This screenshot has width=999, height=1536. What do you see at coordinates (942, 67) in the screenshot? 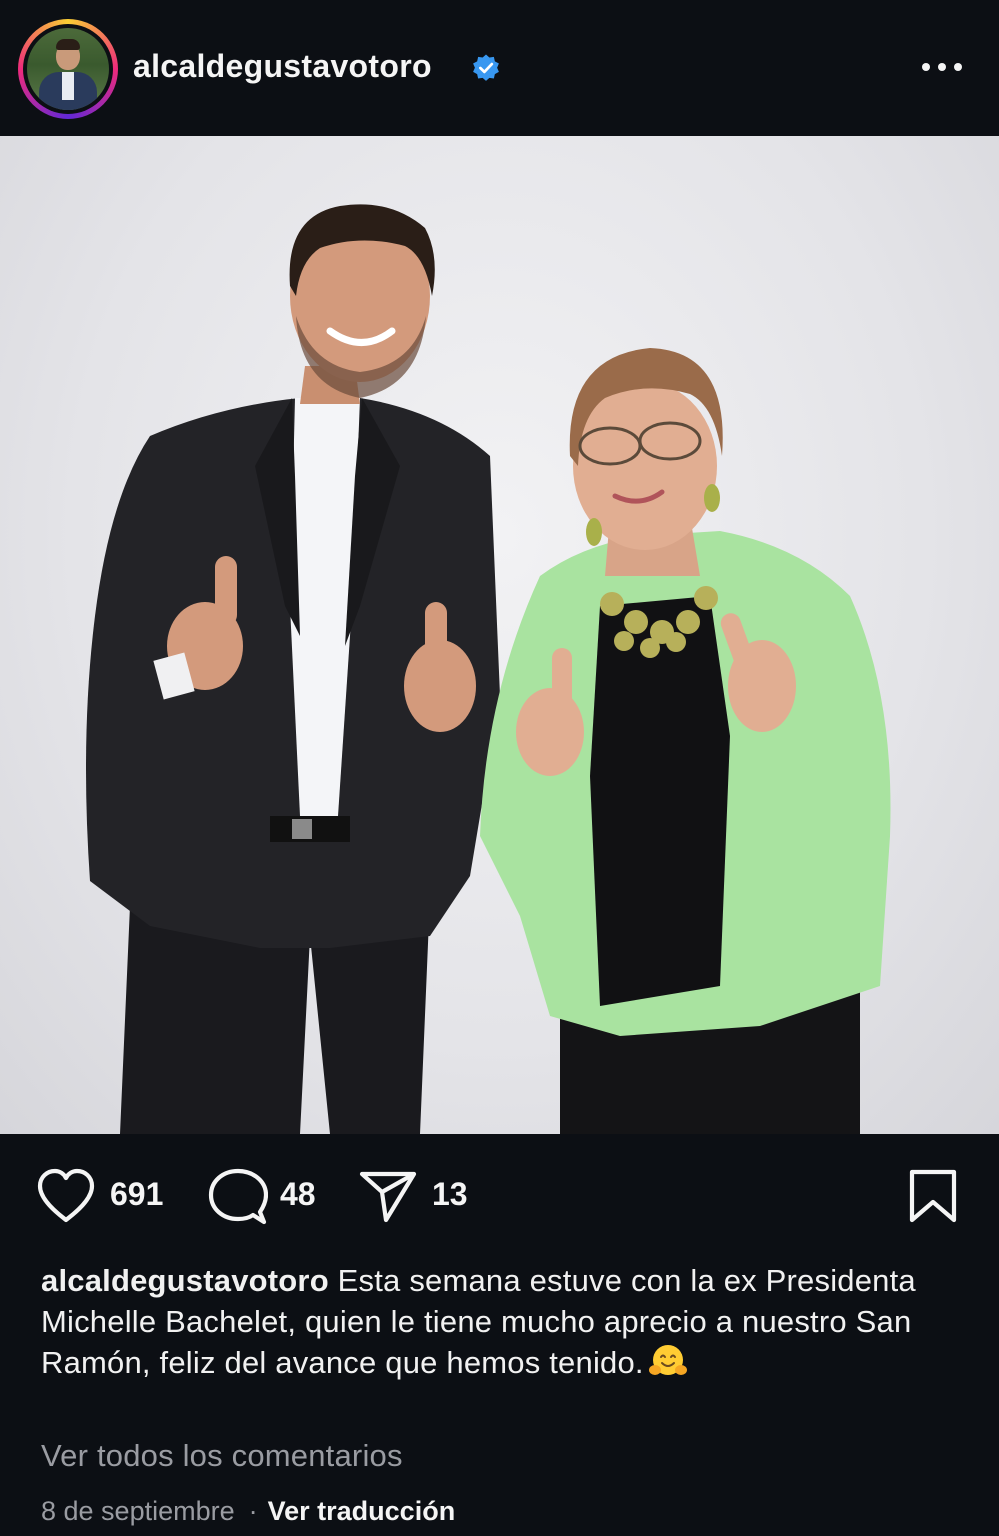
I see `more-horizontal-icon` at bounding box center [942, 67].